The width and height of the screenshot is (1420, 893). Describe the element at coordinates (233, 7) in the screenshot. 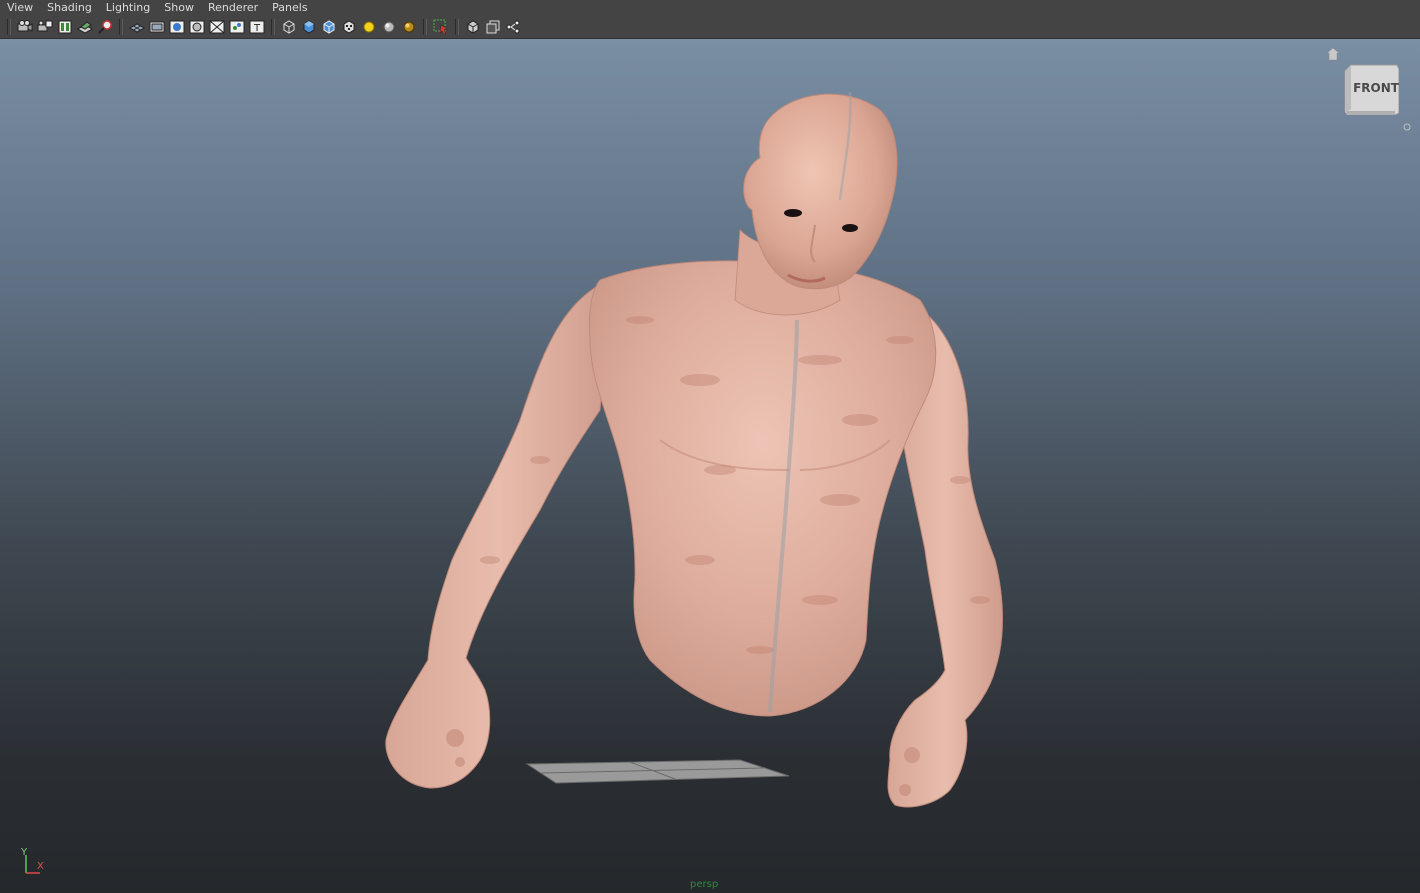

I see `menu-renderer: Renderer` at that location.